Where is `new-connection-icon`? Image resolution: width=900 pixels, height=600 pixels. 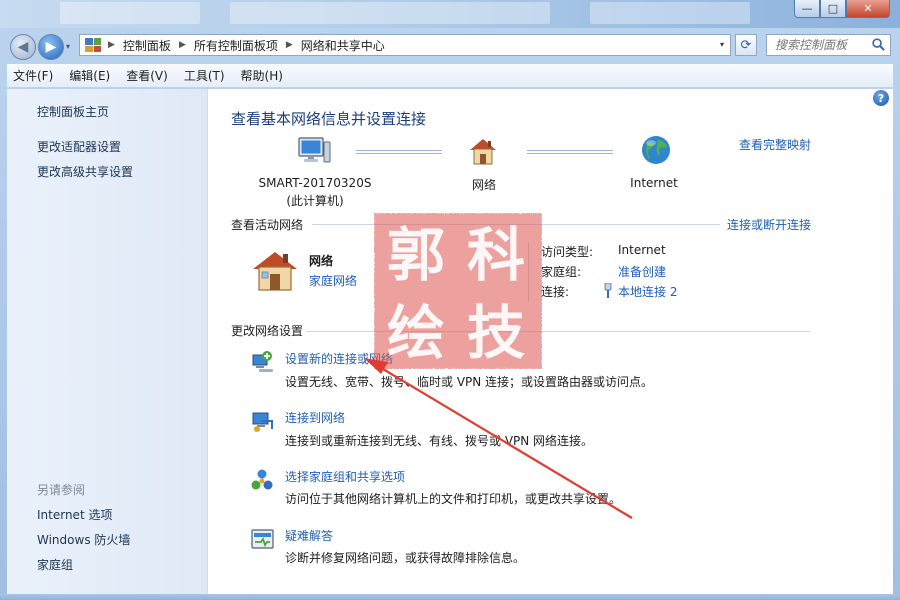 new-connection-icon is located at coordinates (262, 361).